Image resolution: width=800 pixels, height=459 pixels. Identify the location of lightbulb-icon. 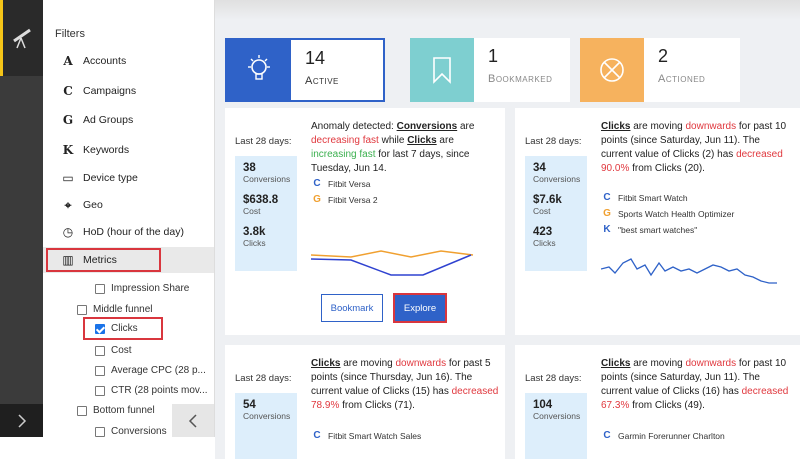
(259, 70).